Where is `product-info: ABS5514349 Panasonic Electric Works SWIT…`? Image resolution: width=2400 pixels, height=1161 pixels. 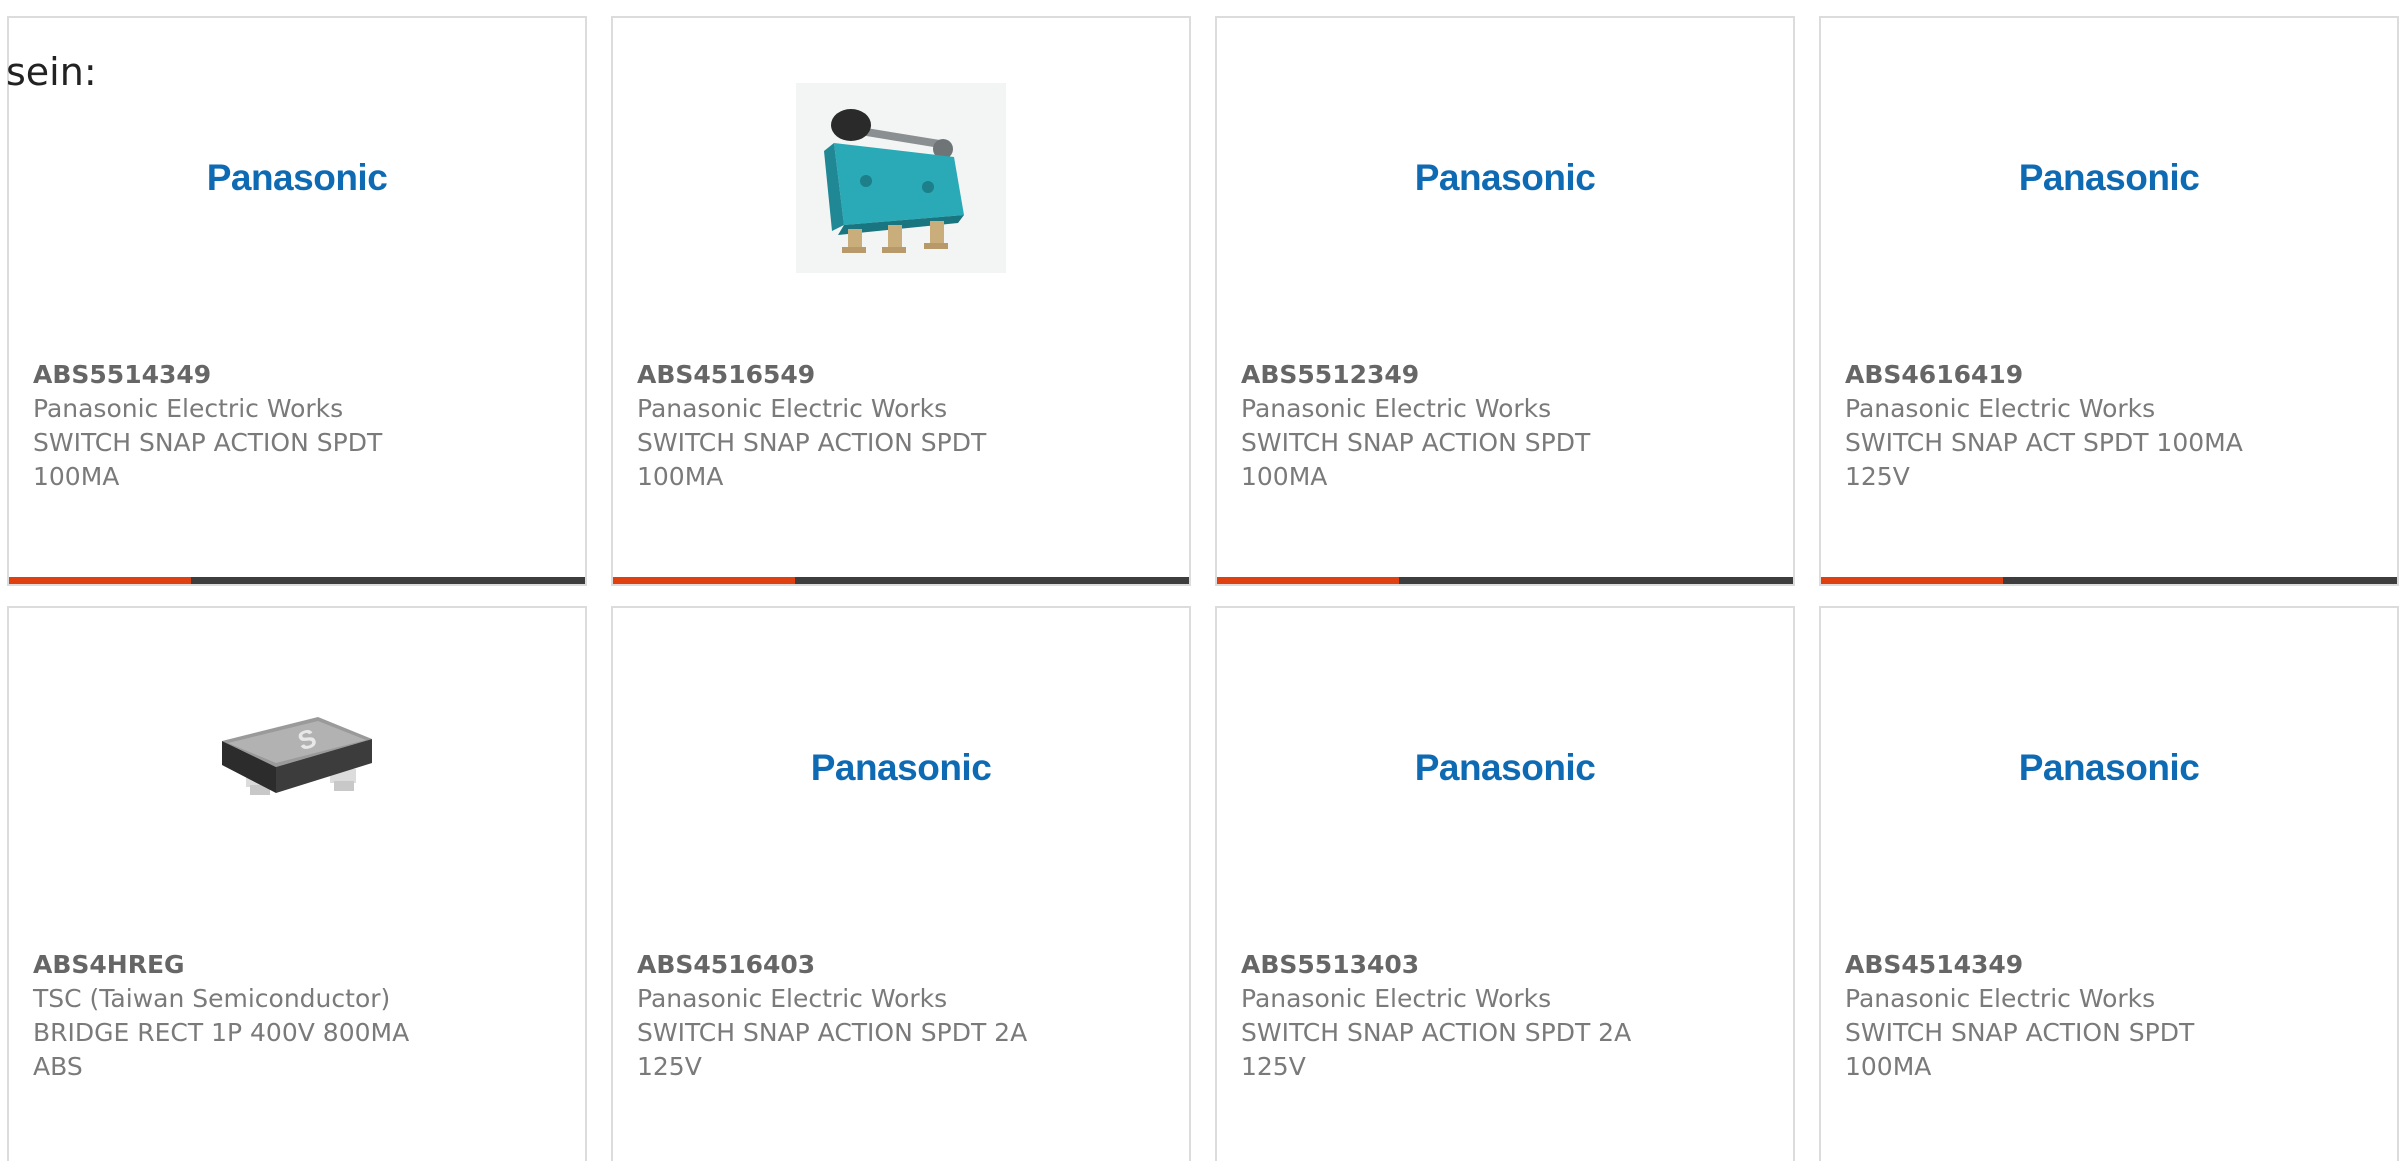 product-info: ABS5514349 Panasonic Electric Works SWIT… is located at coordinates (299, 426).